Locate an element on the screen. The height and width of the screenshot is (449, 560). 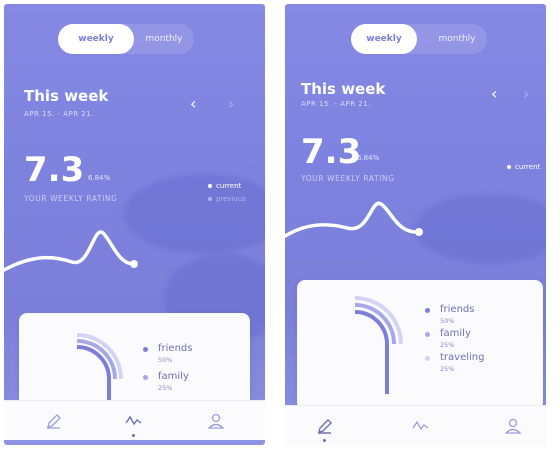
category-name: traveling is located at coordinates (462, 357).